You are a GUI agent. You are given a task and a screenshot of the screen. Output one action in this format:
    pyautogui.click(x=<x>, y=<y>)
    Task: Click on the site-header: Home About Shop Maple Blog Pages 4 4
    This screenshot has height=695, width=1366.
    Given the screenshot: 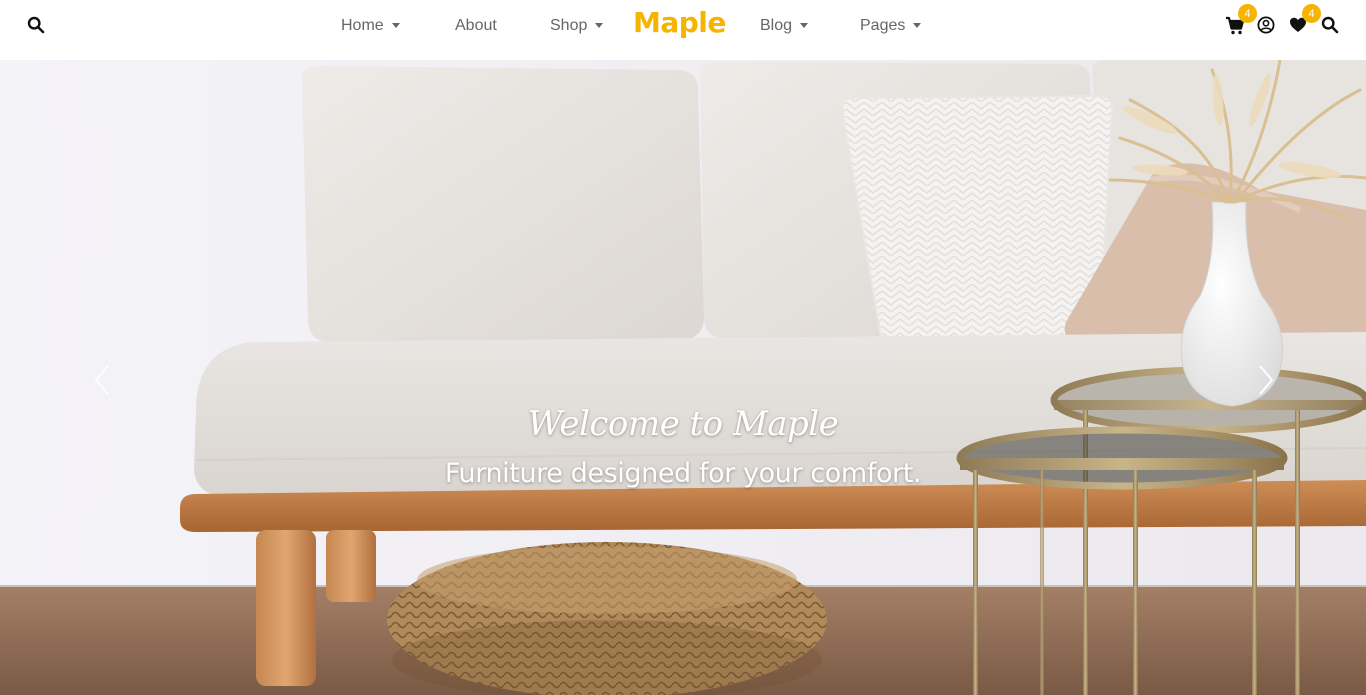 What is the action you would take?
    pyautogui.click(x=683, y=30)
    